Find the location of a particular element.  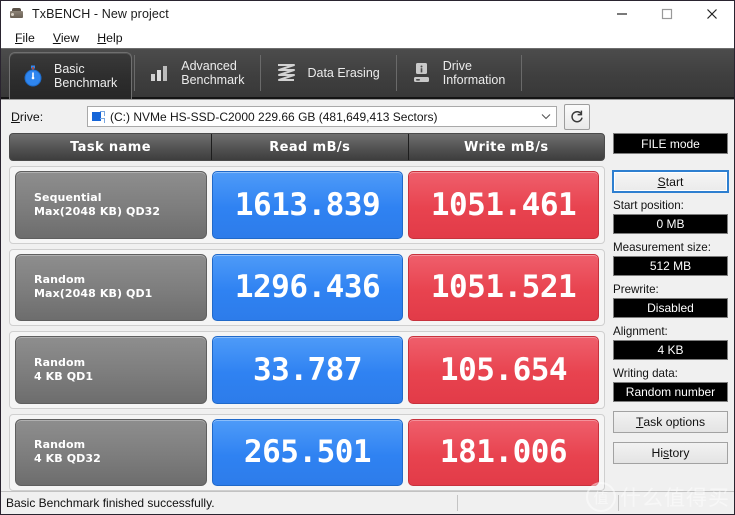

menu-accel-help: H is located at coordinates (102, 37).